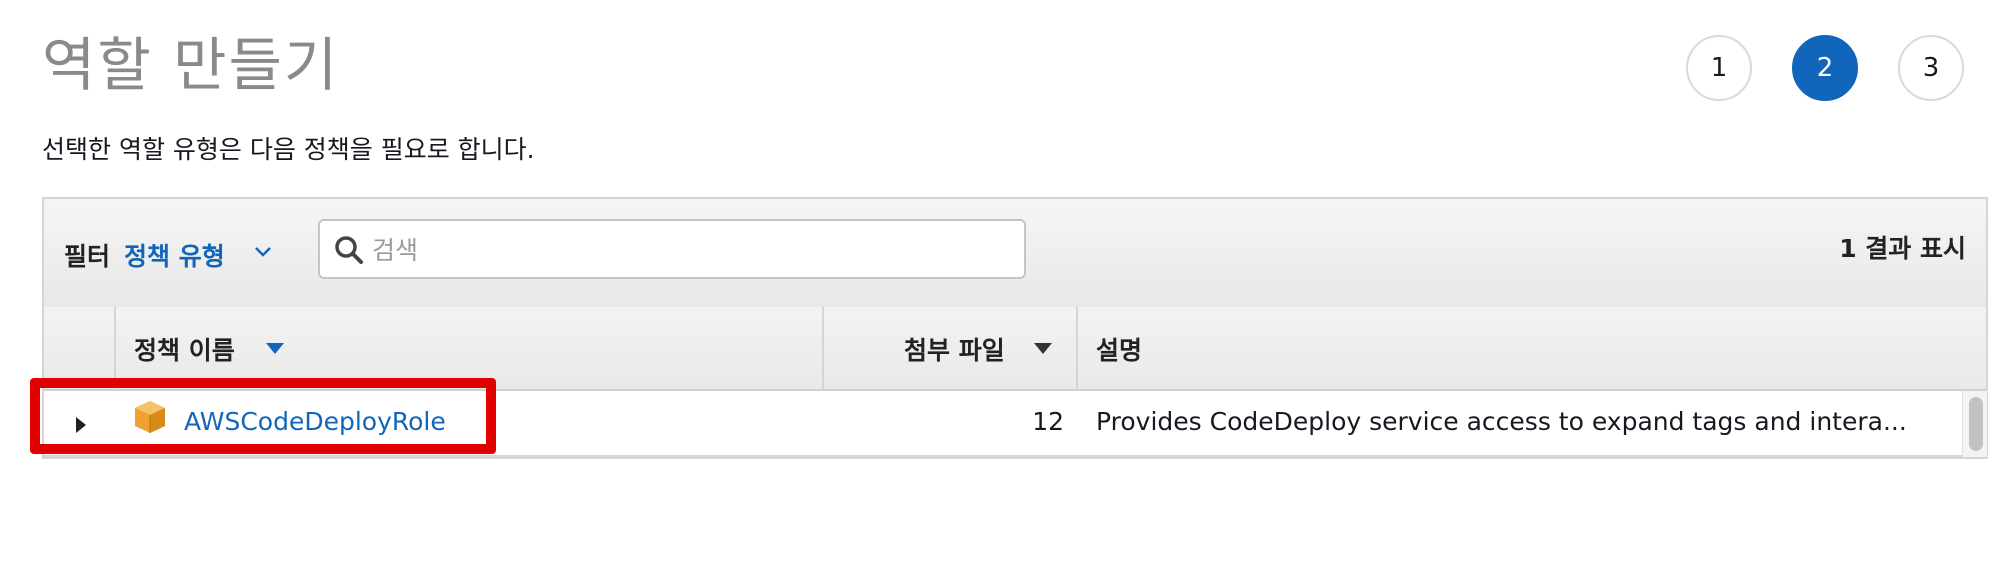  Describe the element at coordinates (87, 256) in the screenshot. I see `filter-label: 필터` at that location.